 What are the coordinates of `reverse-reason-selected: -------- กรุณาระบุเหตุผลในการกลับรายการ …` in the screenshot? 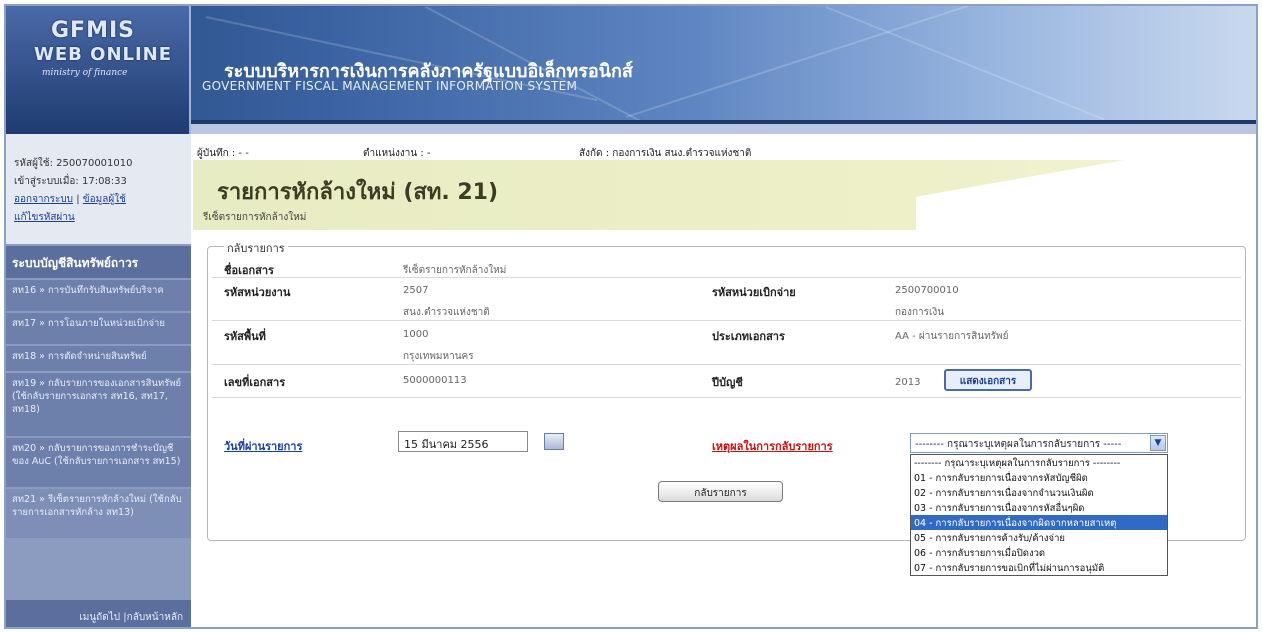 It's located at (1018, 444).